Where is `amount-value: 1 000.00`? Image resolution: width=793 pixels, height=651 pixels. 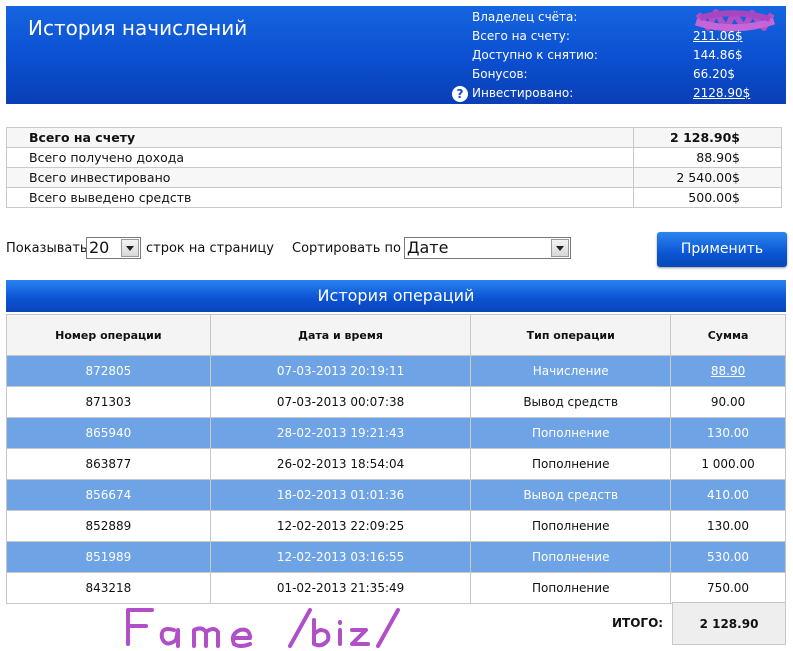
amount-value: 1 000.00 is located at coordinates (728, 464).